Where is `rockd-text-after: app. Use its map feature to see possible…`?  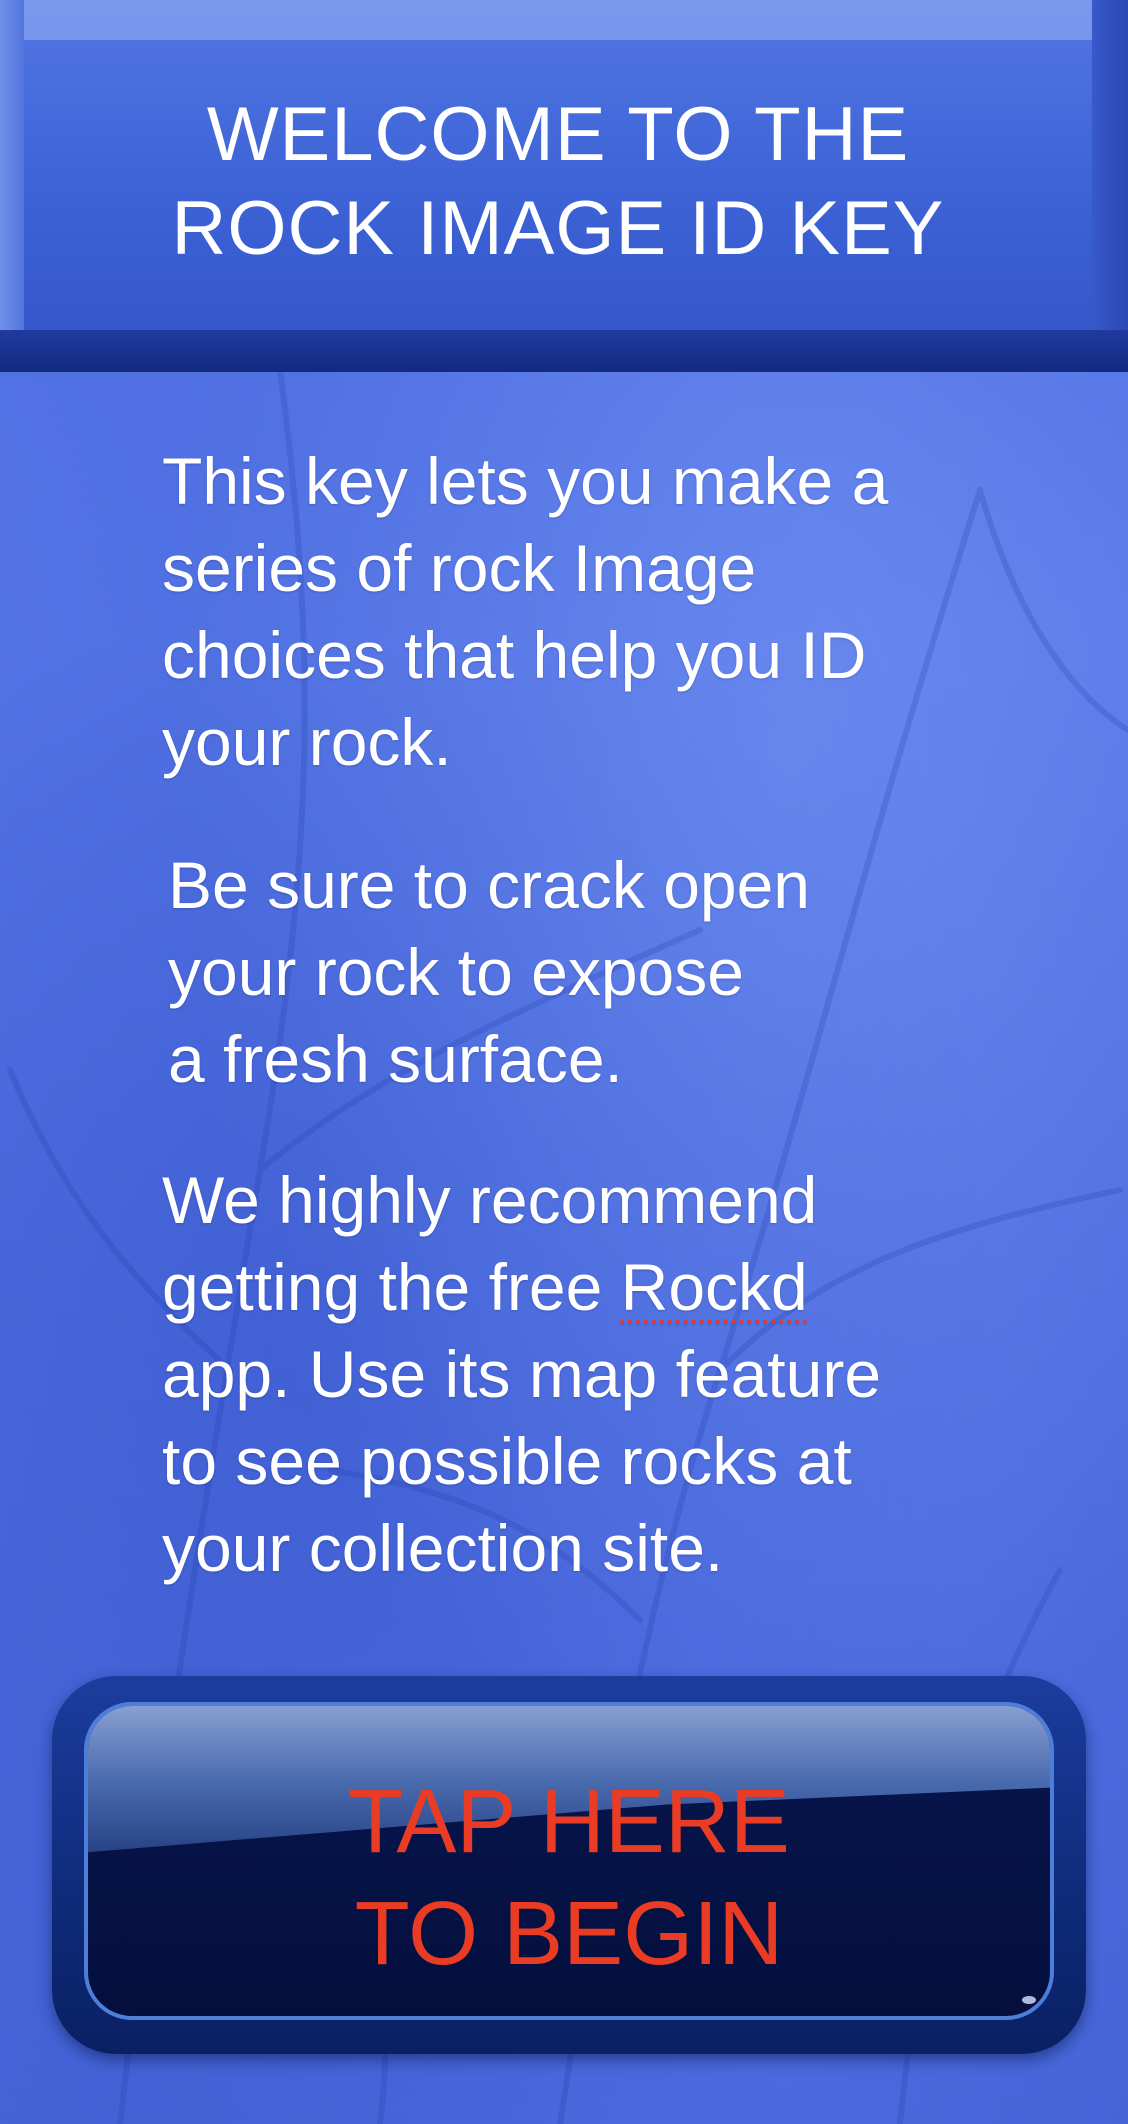 rockd-text-after: app. Use its map feature to see possible… is located at coordinates (522, 1461).